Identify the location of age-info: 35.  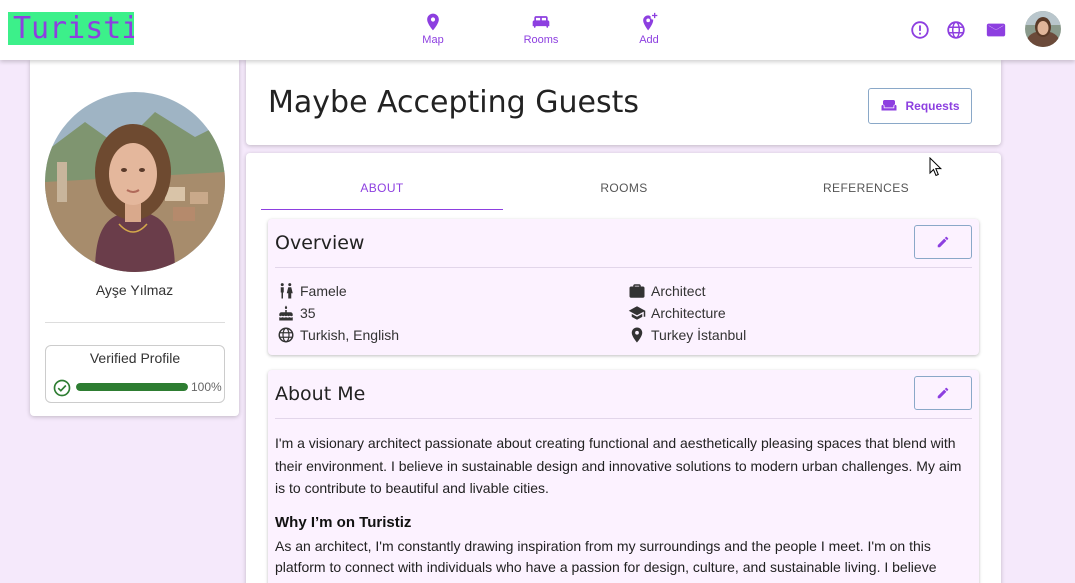
(296, 313).